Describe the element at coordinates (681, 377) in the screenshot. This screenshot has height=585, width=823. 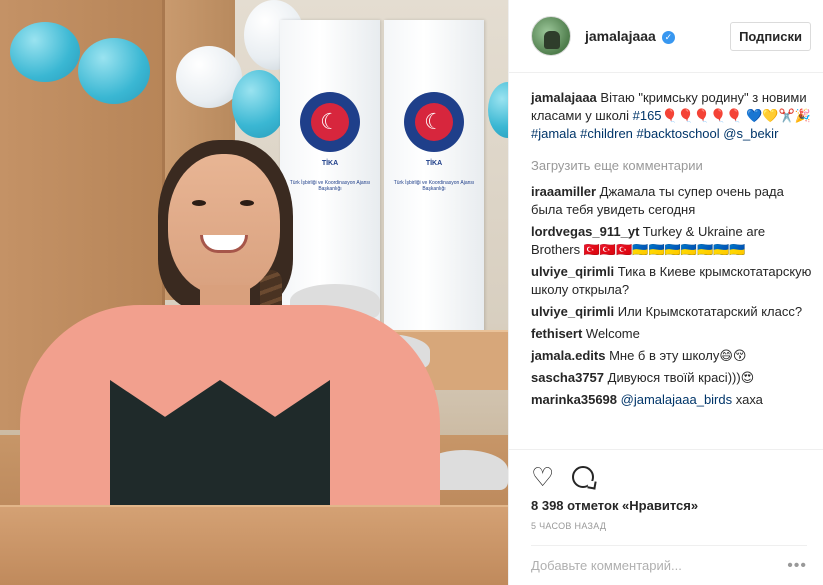
I see `comment-text: Дивуюся твоїй красі)))😍` at that location.